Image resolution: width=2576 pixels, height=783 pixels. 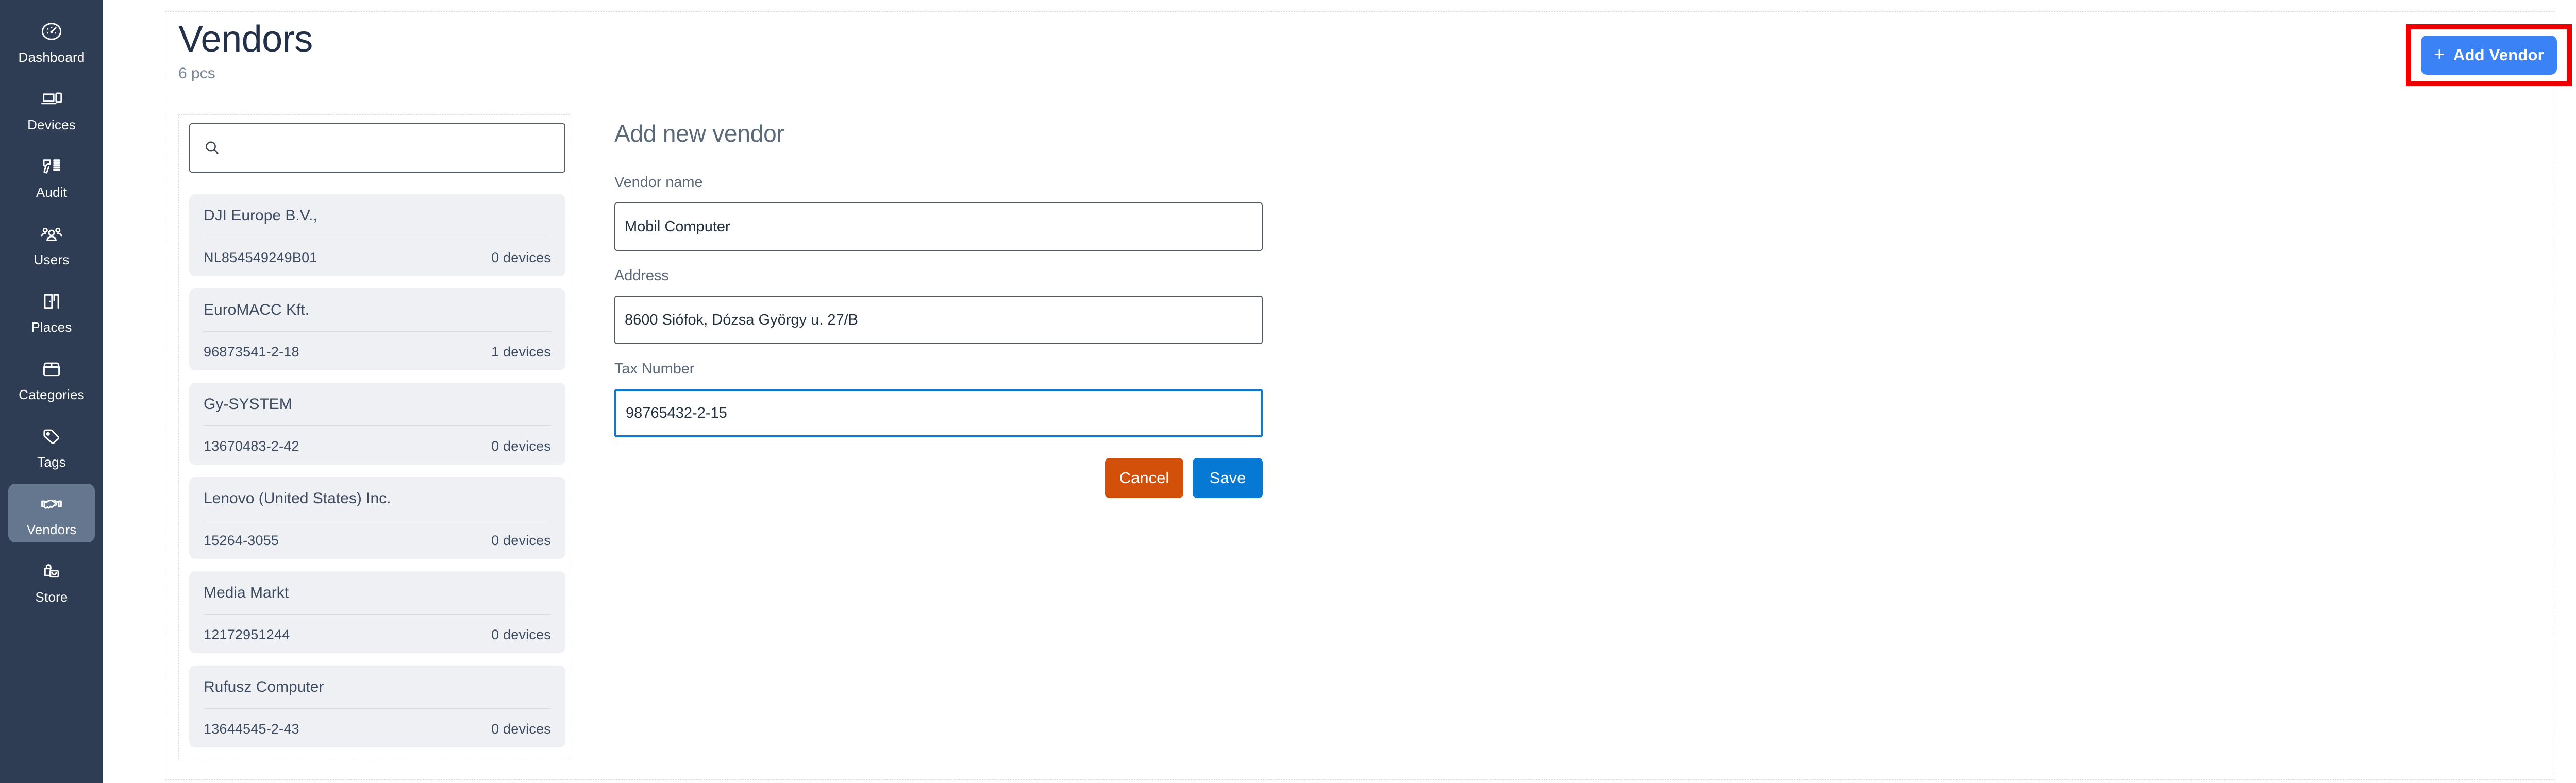 I want to click on vendor-card-meta: 96873541-2-18 1 devices, so click(x=377, y=346).